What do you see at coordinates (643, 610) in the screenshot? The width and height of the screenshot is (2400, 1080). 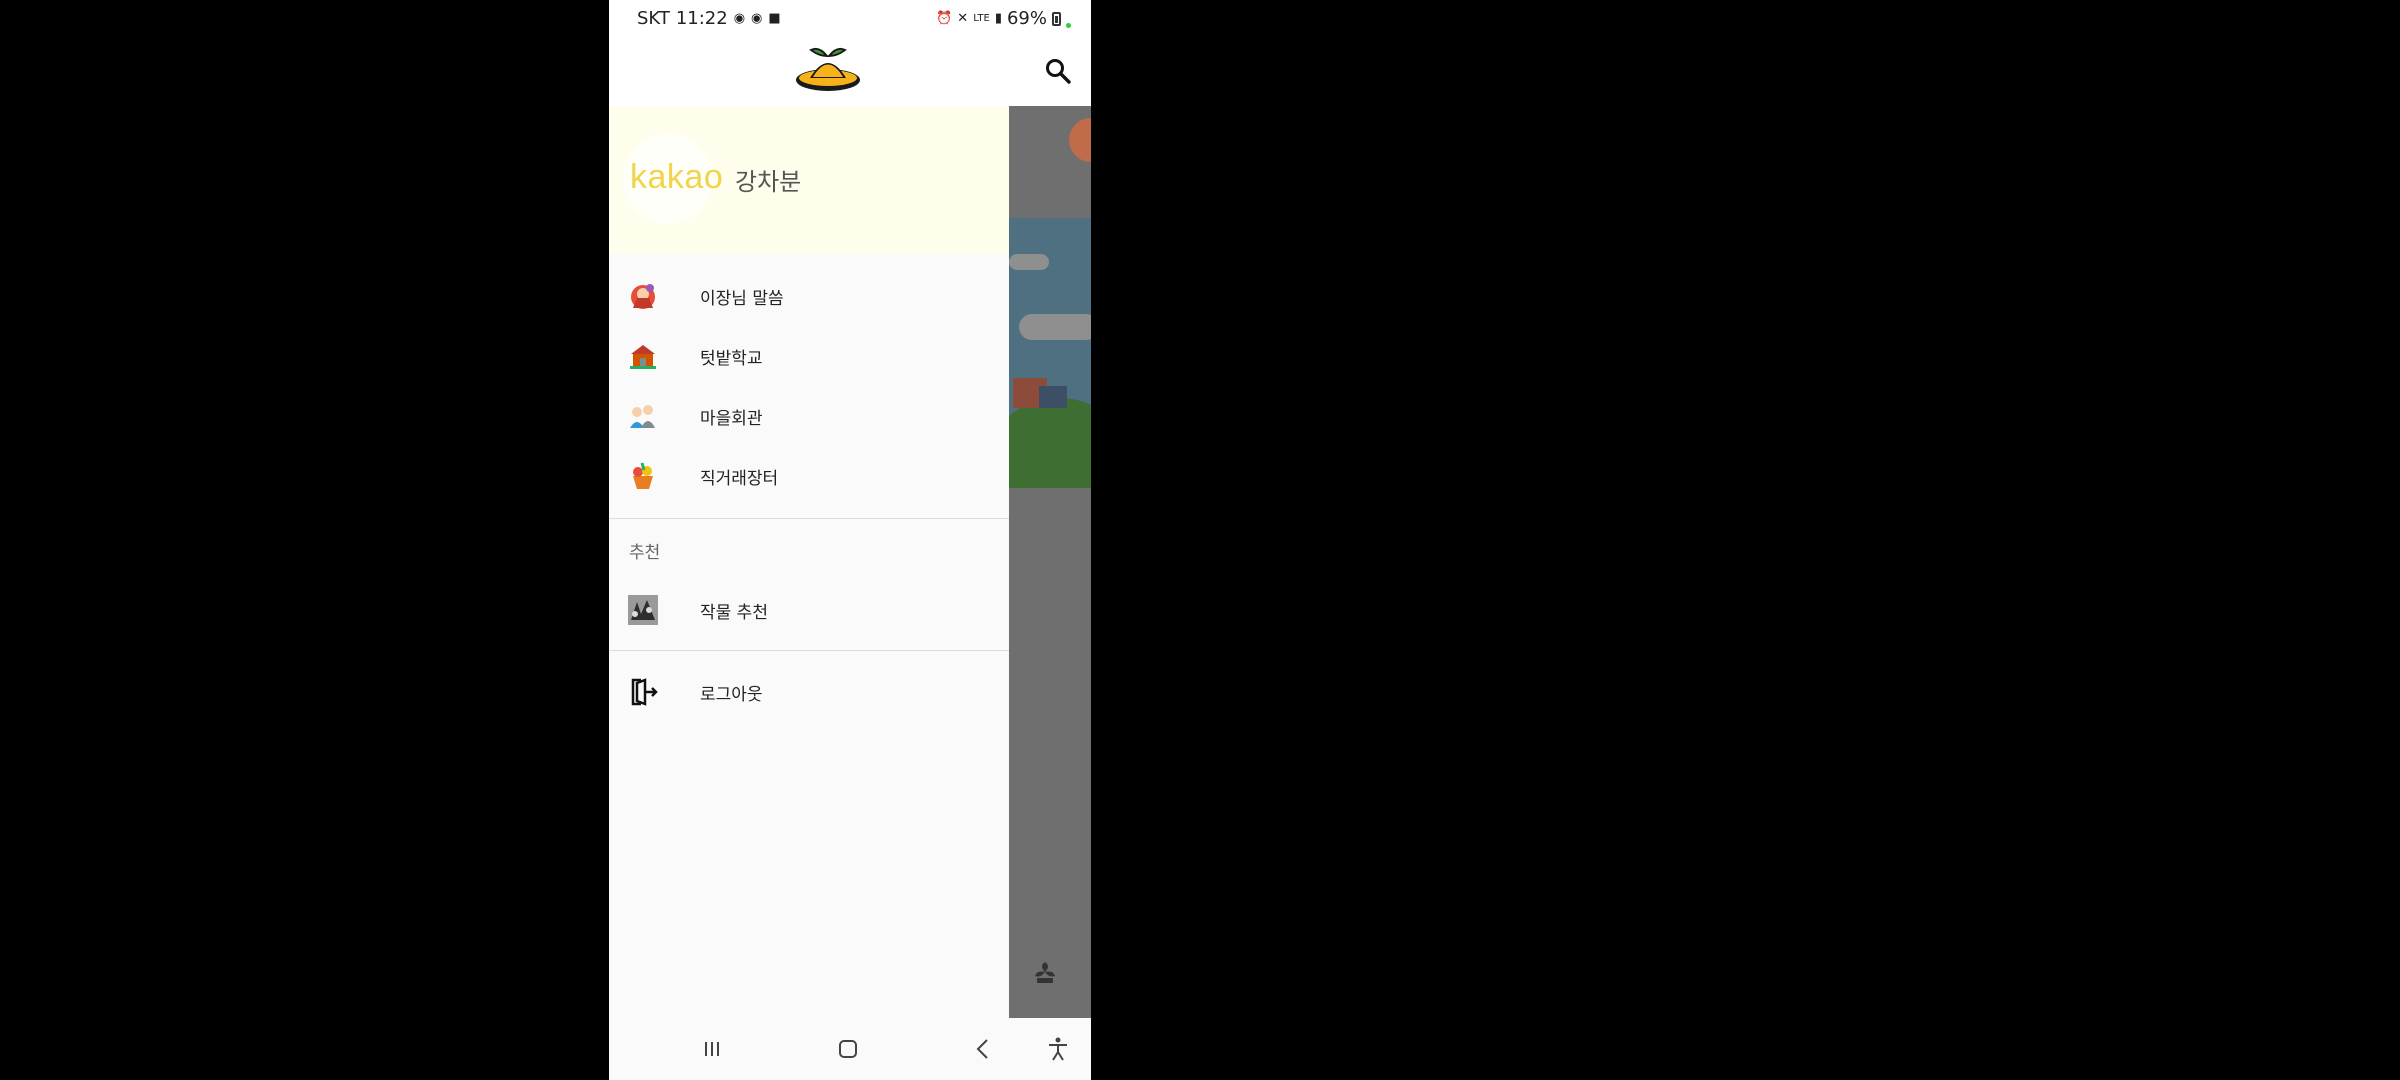 I see `crop-photo-icon` at bounding box center [643, 610].